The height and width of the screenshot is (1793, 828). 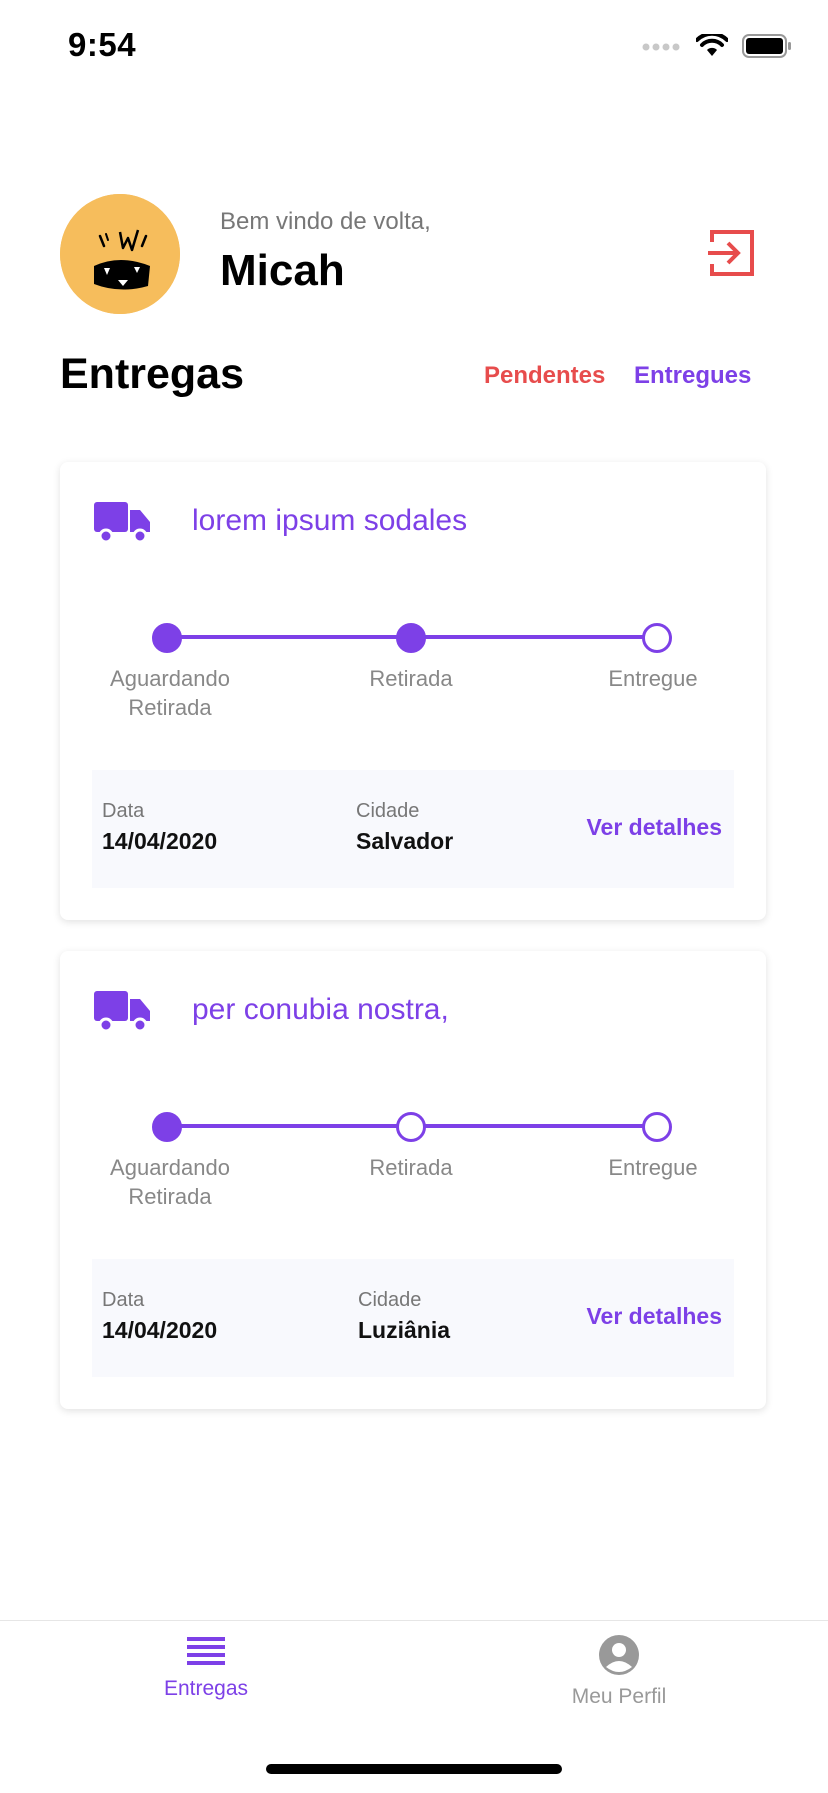 What do you see at coordinates (404, 1330) in the screenshot?
I see `city-value: Luziânia` at bounding box center [404, 1330].